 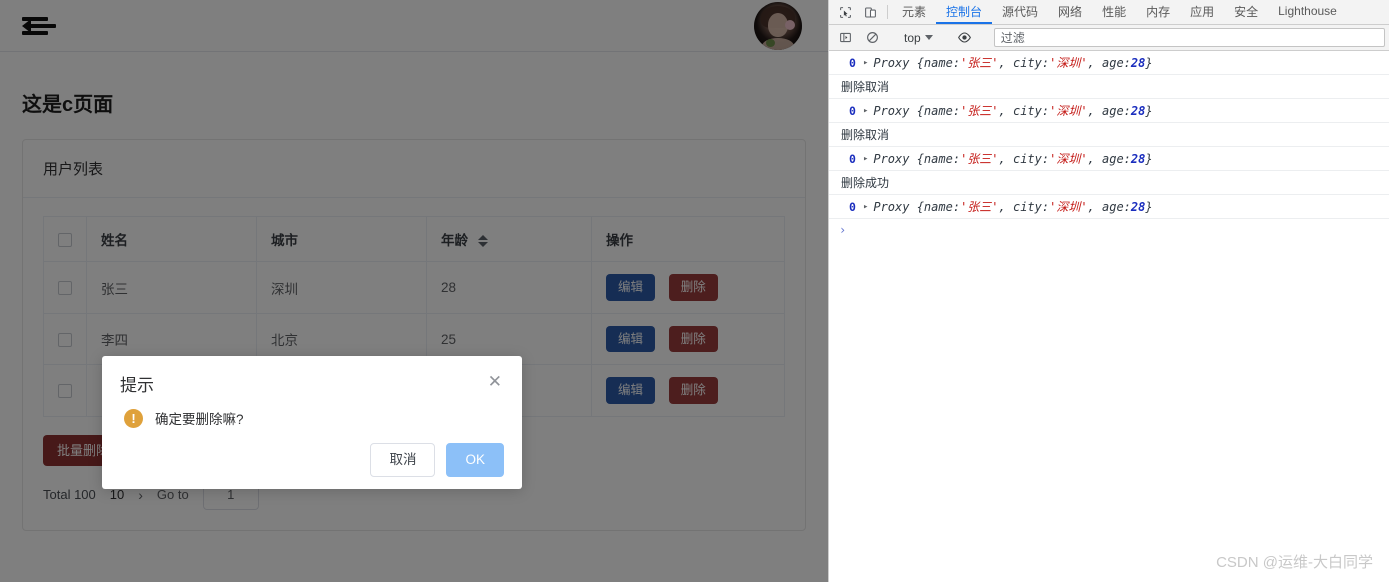 What do you see at coordinates (914, 12) in the screenshot?
I see `tab-elements: 元素` at bounding box center [914, 12].